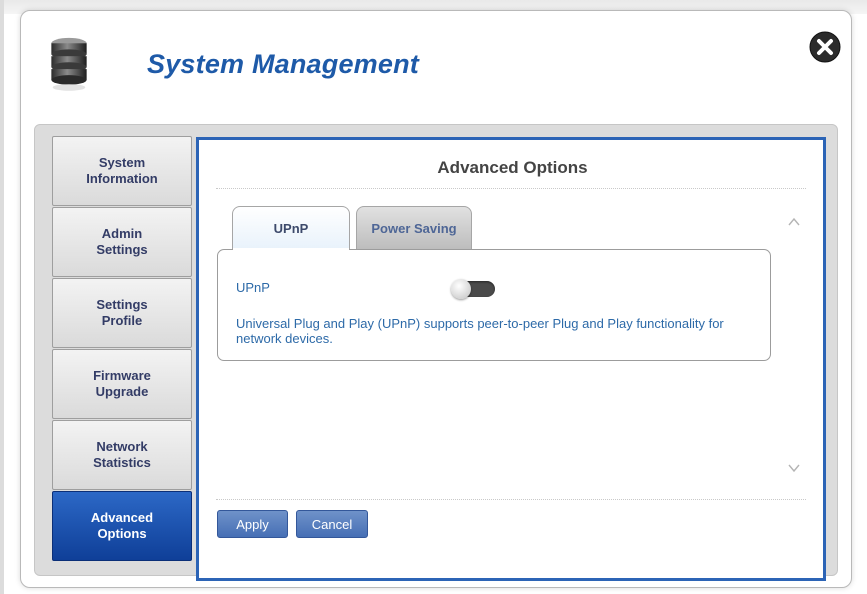 This screenshot has height=594, width=867. Describe the element at coordinates (122, 162) in the screenshot. I see `sidebar-item-label: System` at that location.